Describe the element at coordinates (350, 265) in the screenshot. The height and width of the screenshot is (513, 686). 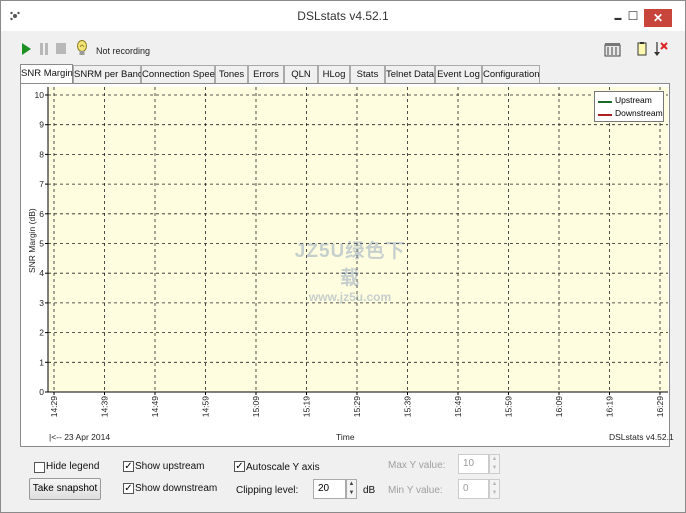
I see `watermark-line1: JZ5U绿色下载` at that location.